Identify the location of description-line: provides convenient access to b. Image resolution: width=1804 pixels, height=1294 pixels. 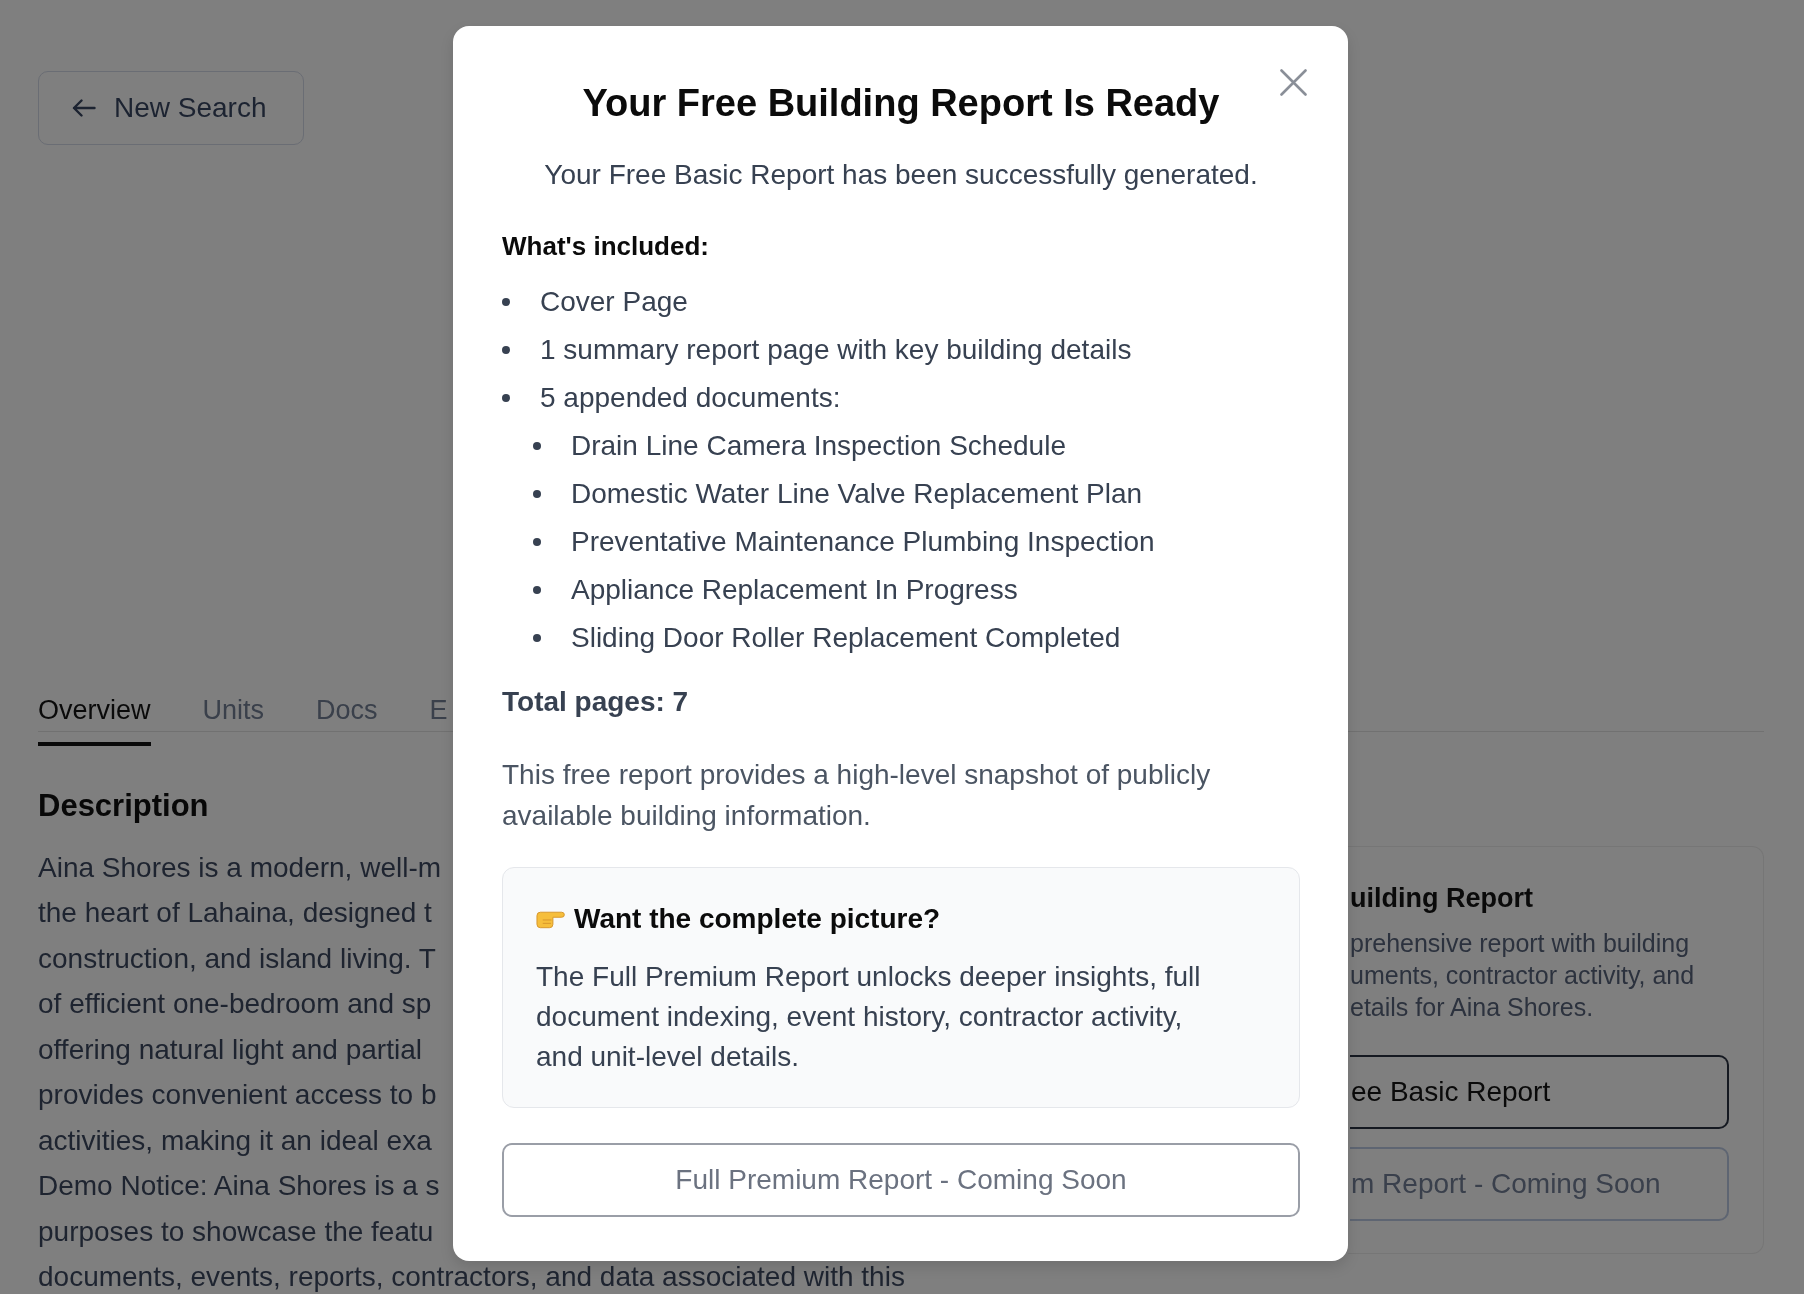
(237, 1095).